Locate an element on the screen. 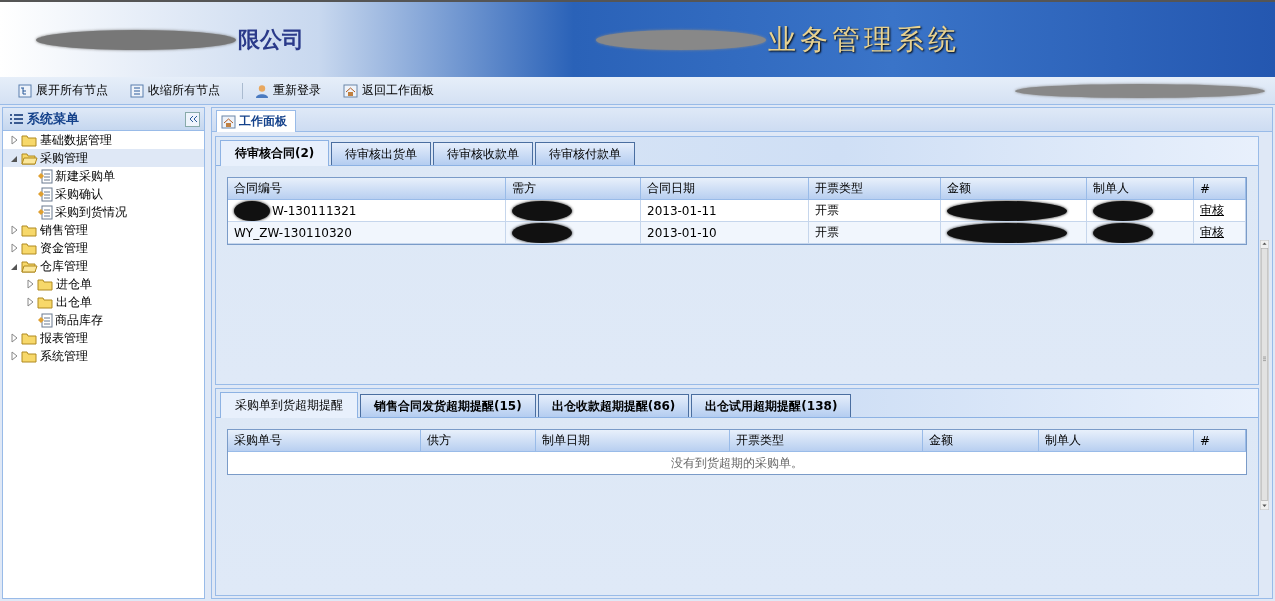 This screenshot has height=601, width=1275. tree-label: 出仓单 is located at coordinates (74, 302).